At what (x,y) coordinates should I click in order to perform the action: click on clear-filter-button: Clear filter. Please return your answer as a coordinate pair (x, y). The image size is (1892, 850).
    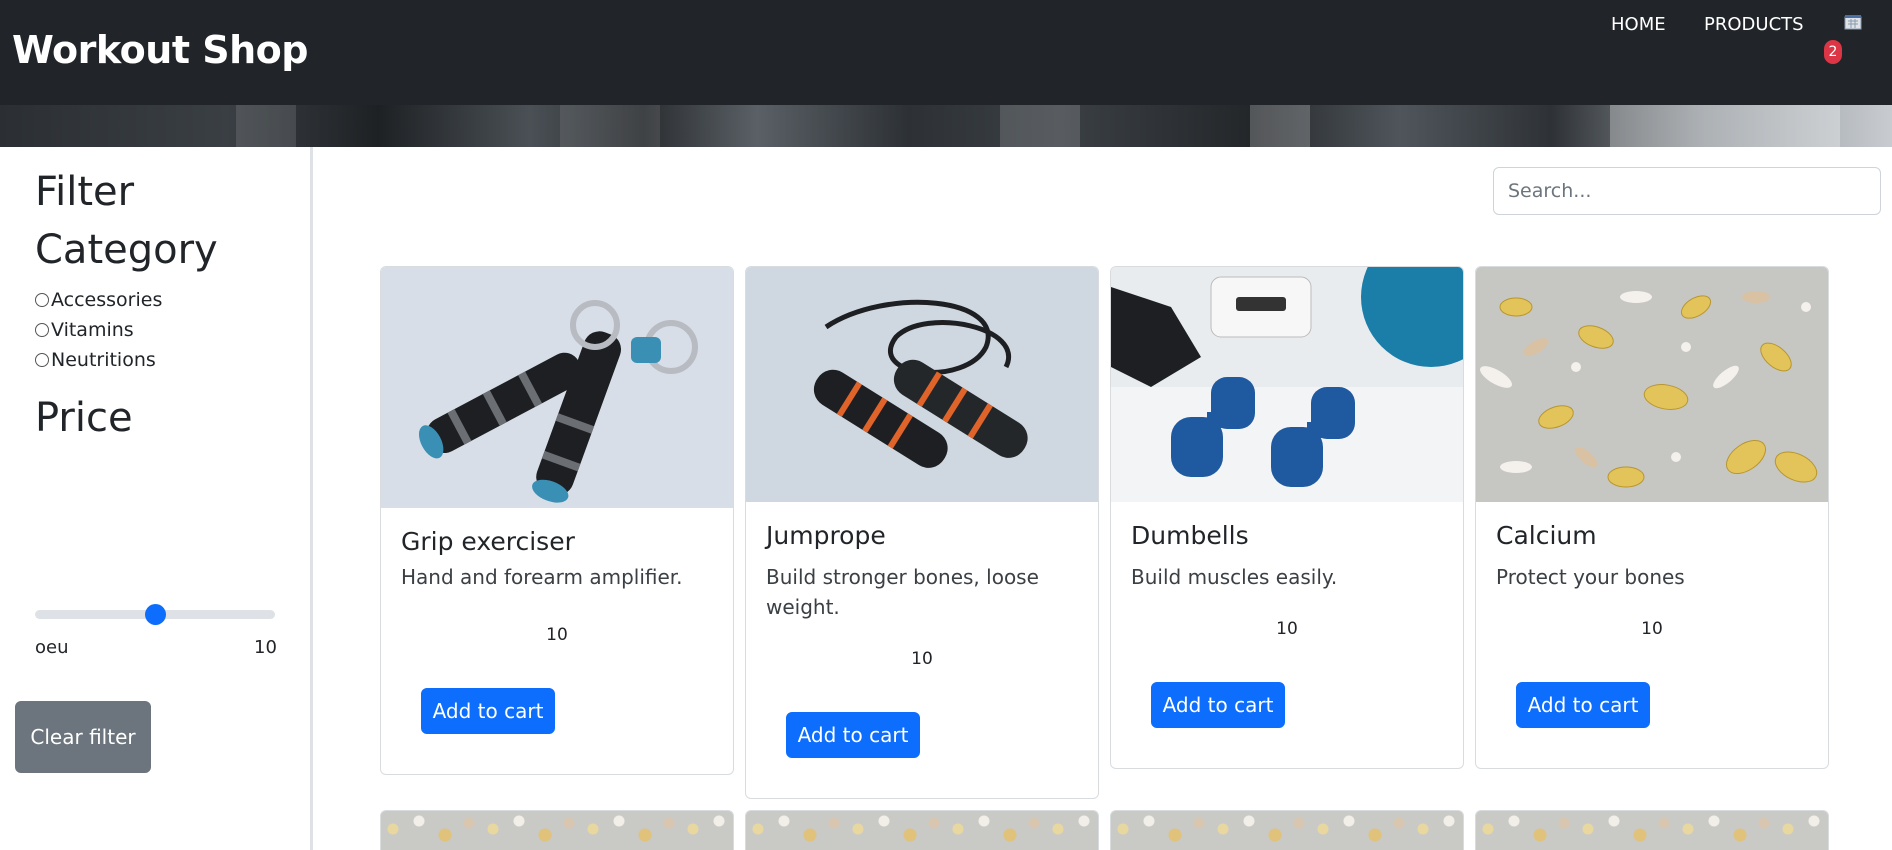
    Looking at the image, I should click on (83, 737).